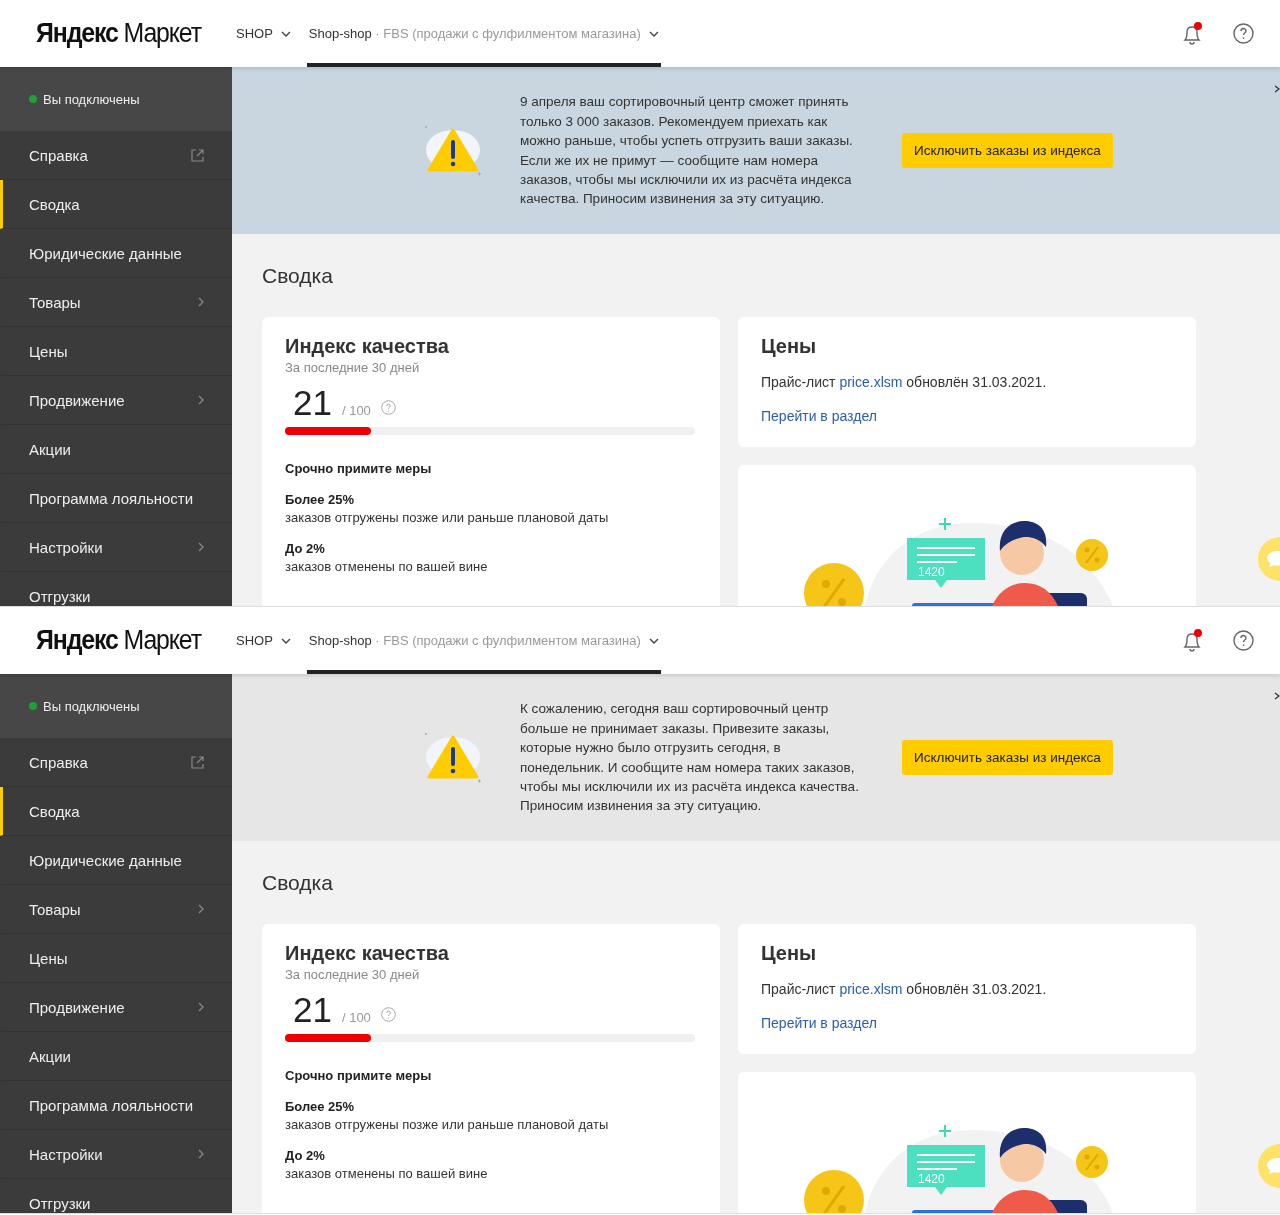 The width and height of the screenshot is (1280, 1215). Describe the element at coordinates (687, 151) in the screenshot. I see `notice-text: 9 апреля ваш сортировочный центр сможет принять только 3 000 заказов. Рекомендуем приехать как можно раньше, чтобы успеть отгрузить ваши заказы. Если же их не примут — сообщите нам номера заказов, чтобы мы исключили их из расчёта индекса качества. Приносим извинения за эту ситуацию.` at that location.